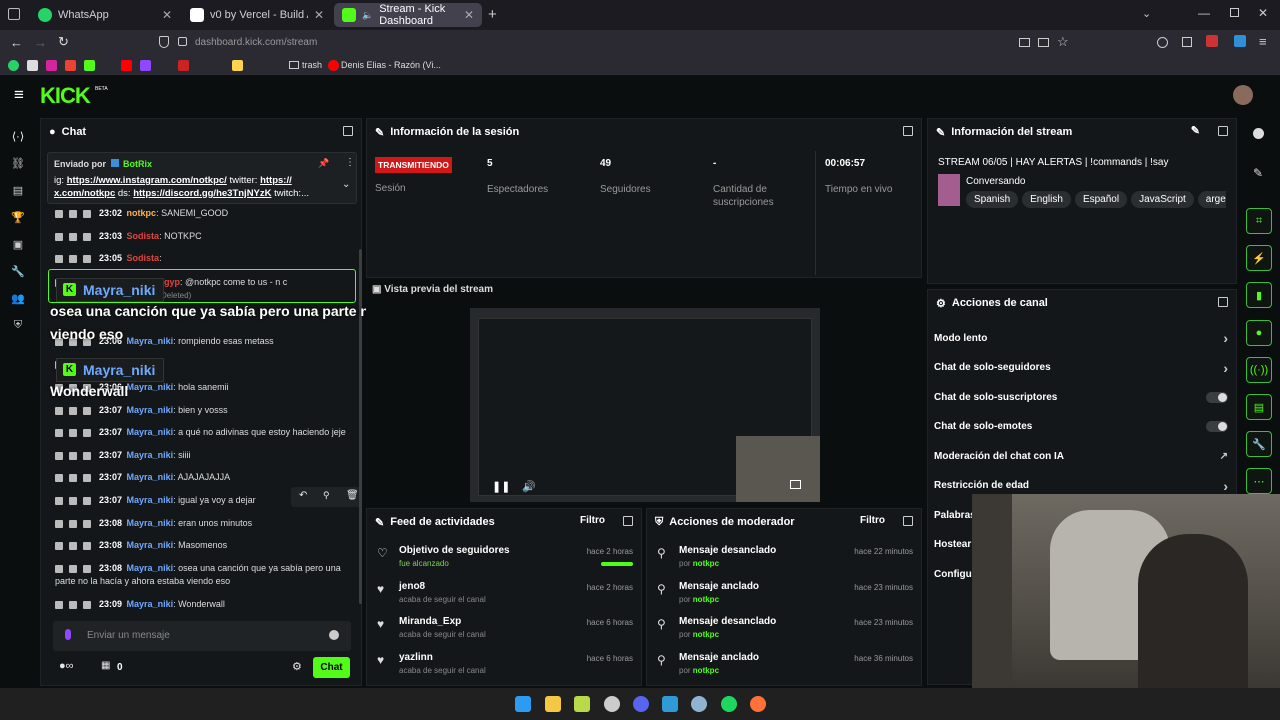 This screenshot has height=720, width=1280. I want to click on edit-icon: ✎, so click(1195, 130).